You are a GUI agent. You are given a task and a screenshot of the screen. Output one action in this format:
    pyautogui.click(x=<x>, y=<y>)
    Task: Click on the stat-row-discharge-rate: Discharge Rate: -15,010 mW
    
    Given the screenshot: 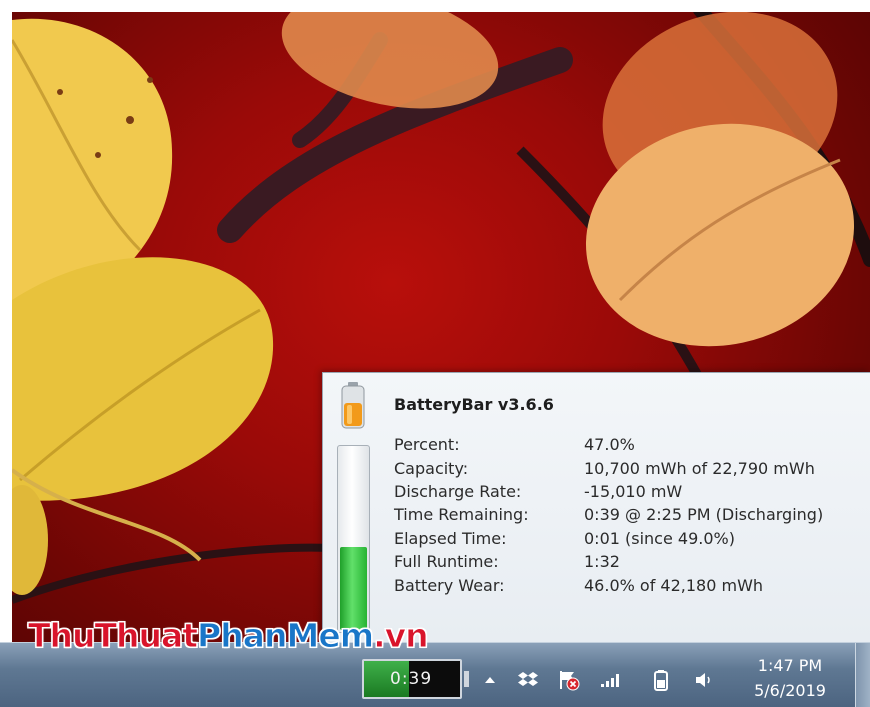 What is the action you would take?
    pyautogui.click(x=629, y=491)
    